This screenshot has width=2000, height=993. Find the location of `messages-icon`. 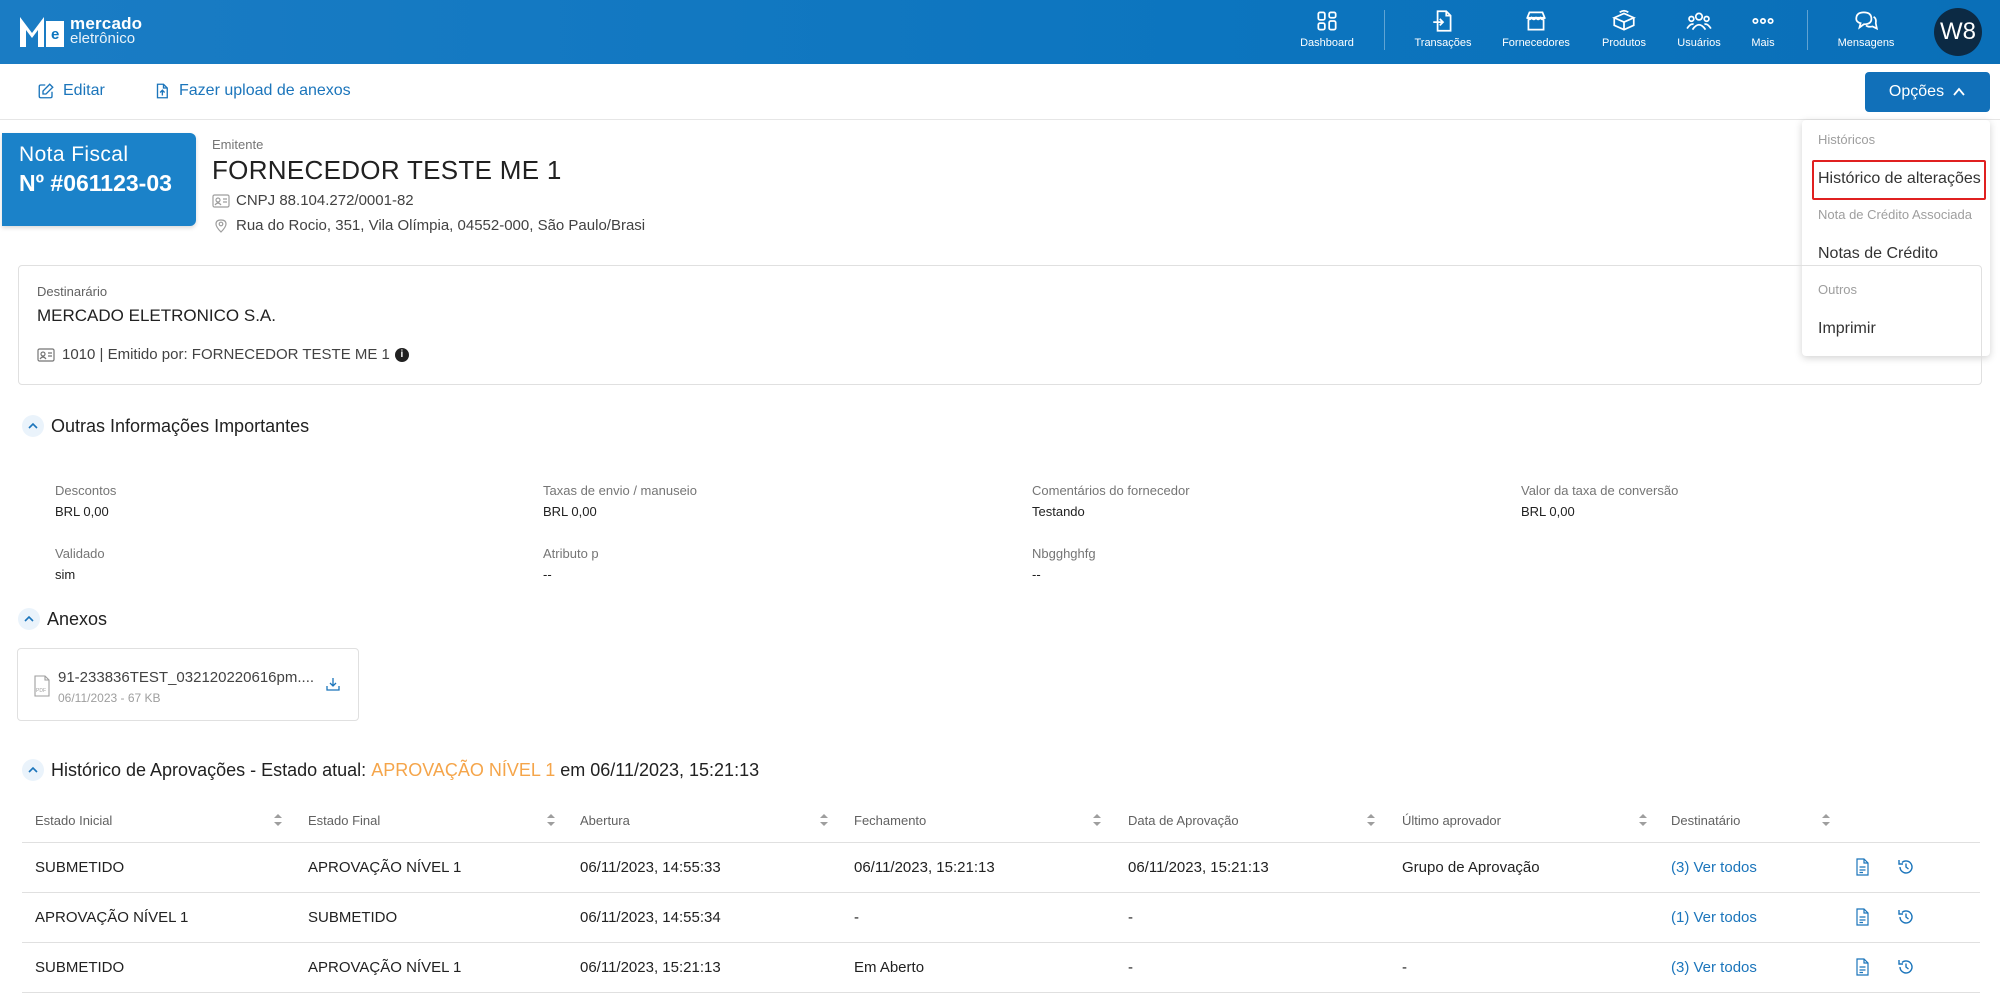

messages-icon is located at coordinates (1867, 21).